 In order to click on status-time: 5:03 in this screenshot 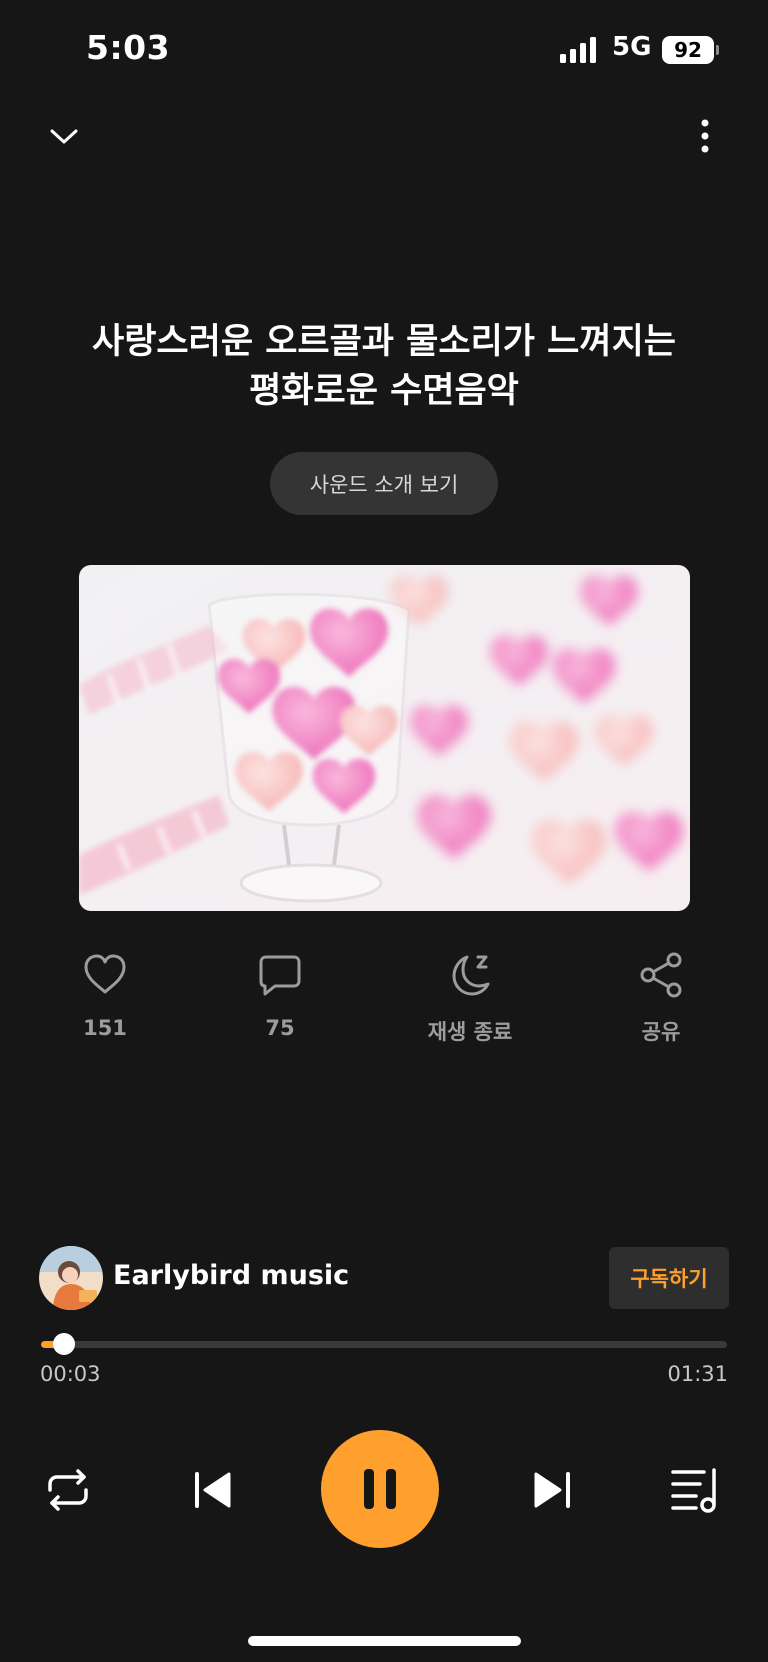, I will do `click(128, 47)`.